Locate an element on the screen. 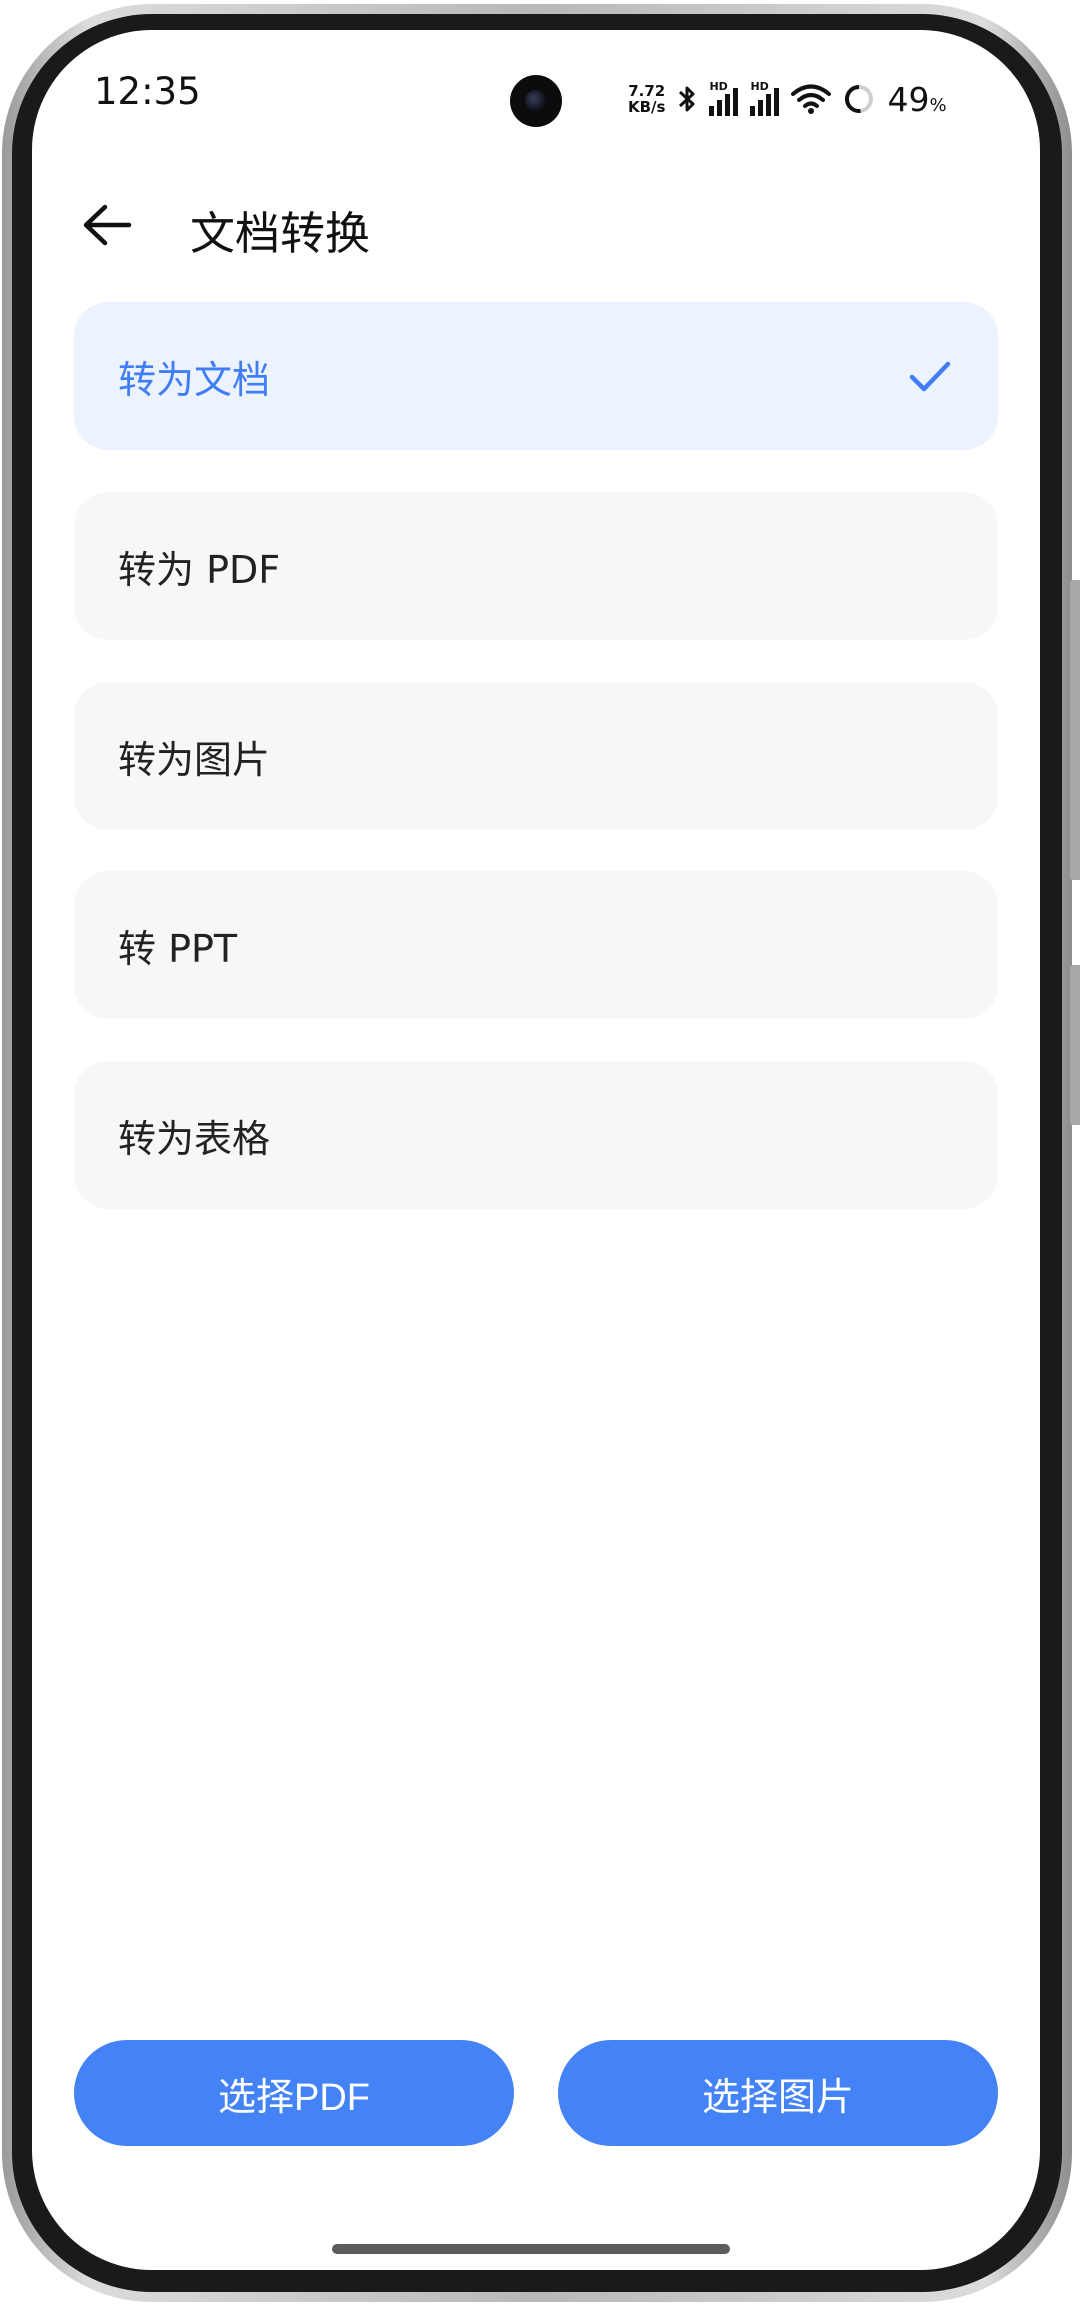 The image size is (1080, 2310). option-to-document: 转为文档 is located at coordinates (536, 376).